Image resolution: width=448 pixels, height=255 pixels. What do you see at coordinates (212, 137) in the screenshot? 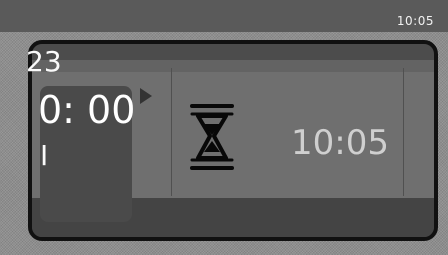
I see `hourglass-icon` at bounding box center [212, 137].